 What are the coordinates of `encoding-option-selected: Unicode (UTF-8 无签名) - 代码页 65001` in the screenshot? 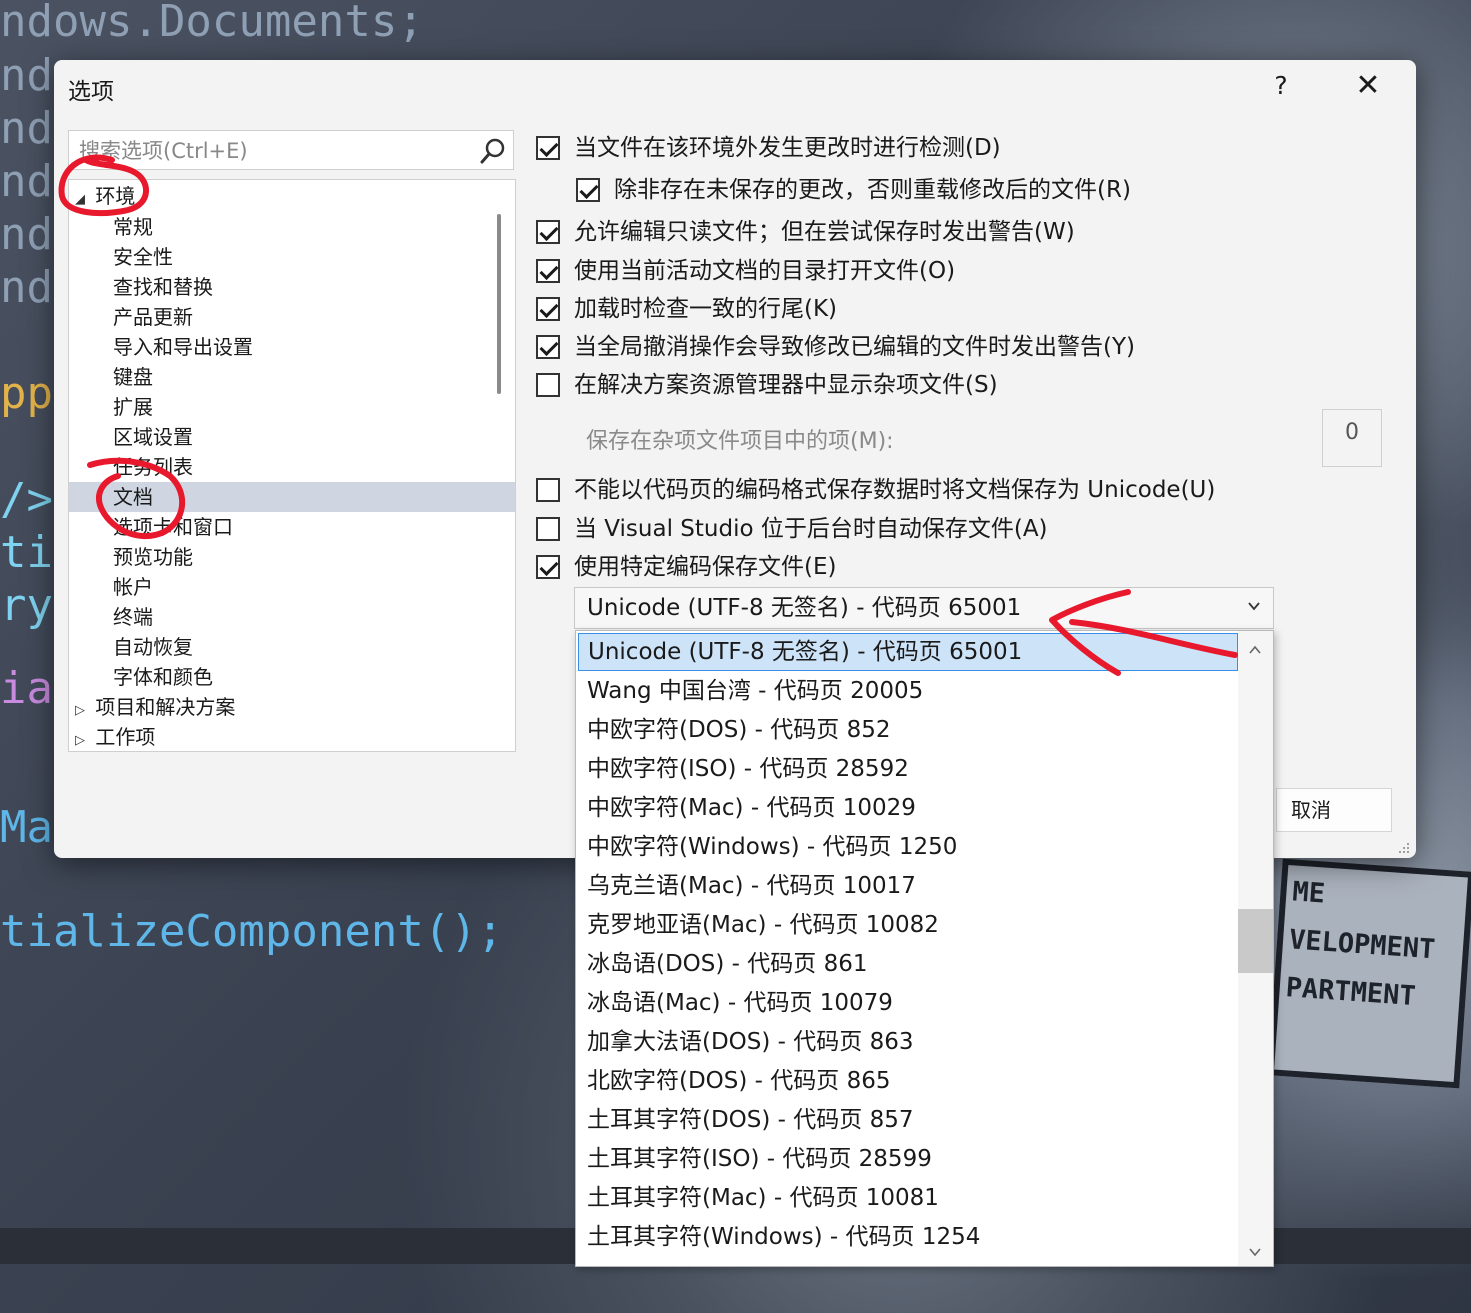 It's located at (908, 652).